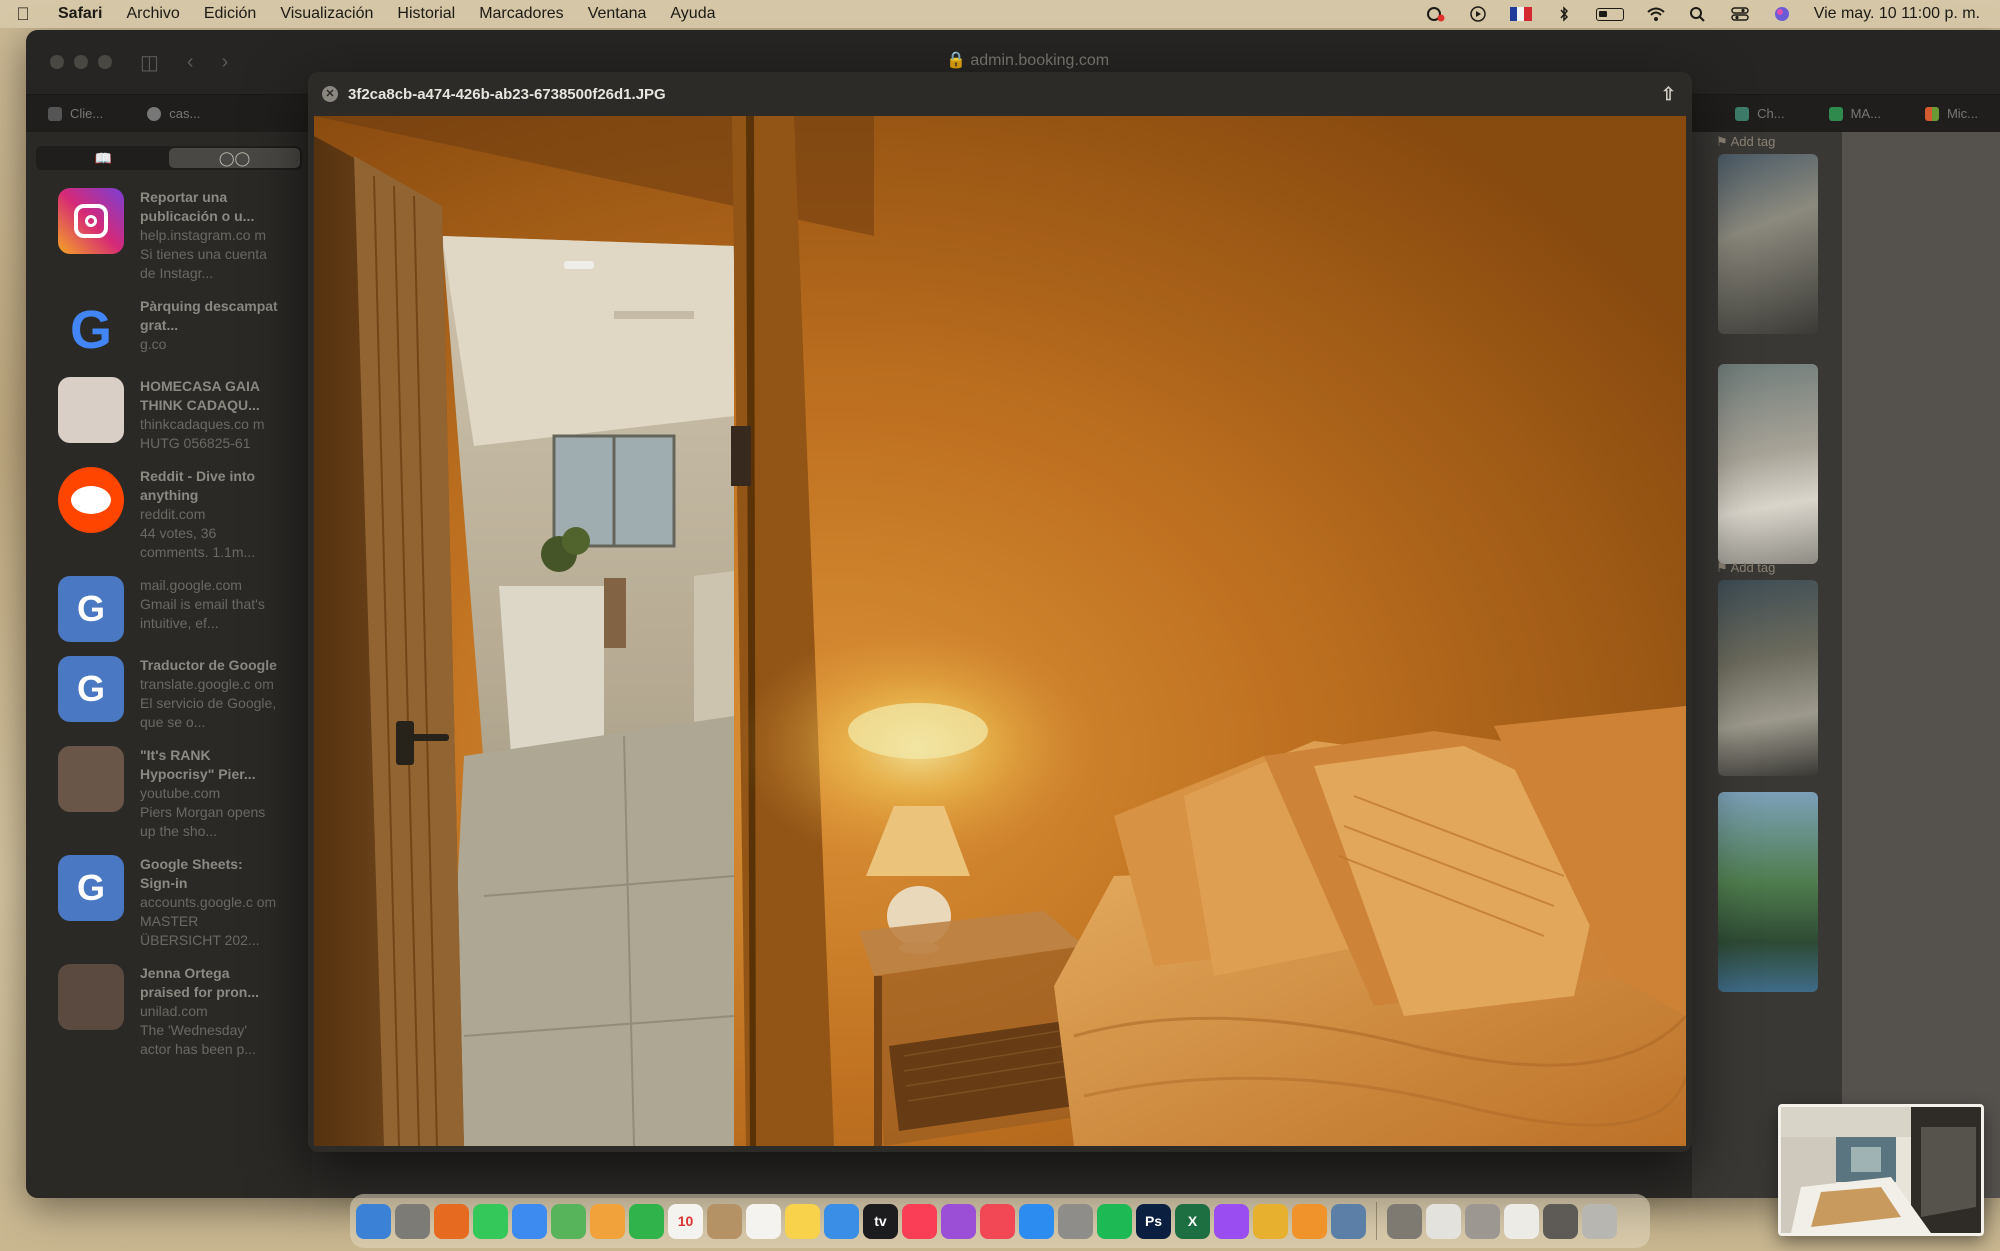  I want to click on menu-ventana: Ventana, so click(617, 14).